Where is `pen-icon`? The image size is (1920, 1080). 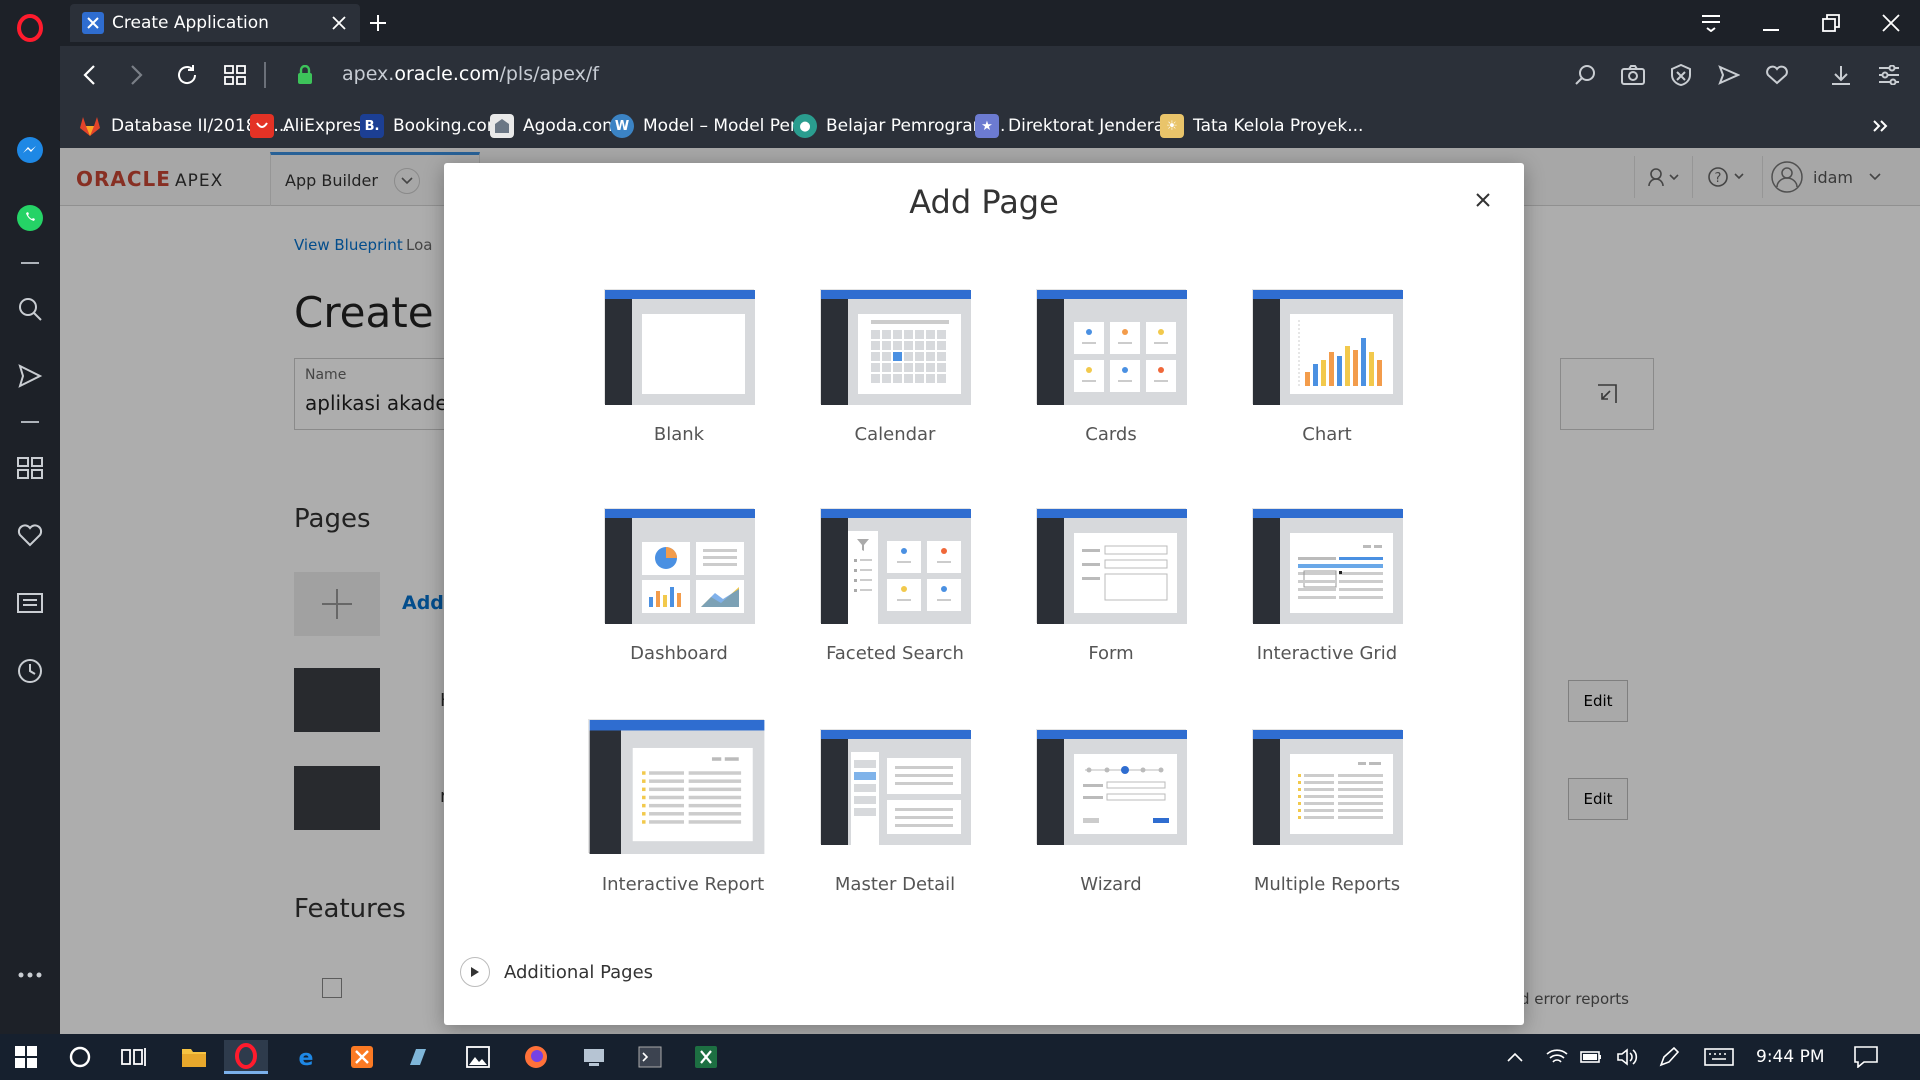 pen-icon is located at coordinates (1669, 1057).